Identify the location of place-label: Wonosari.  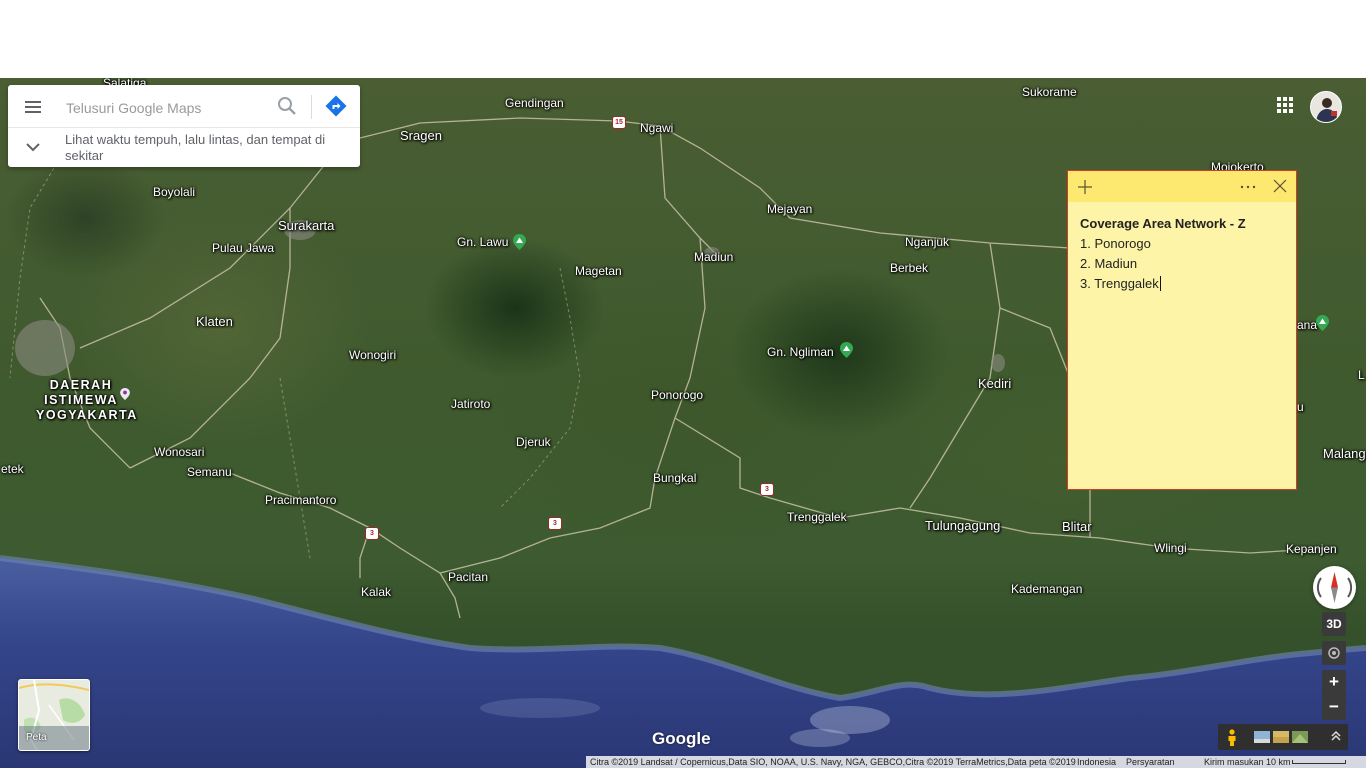
(179, 452).